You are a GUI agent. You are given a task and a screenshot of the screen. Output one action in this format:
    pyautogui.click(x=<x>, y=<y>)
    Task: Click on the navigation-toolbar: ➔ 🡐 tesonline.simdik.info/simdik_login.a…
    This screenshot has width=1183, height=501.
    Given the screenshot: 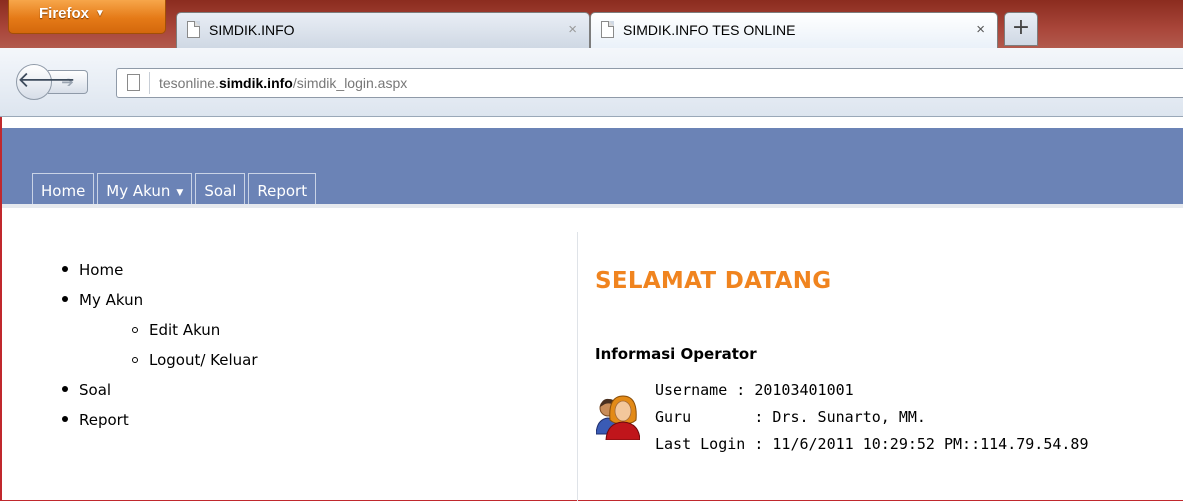 What is the action you would take?
    pyautogui.click(x=591, y=82)
    